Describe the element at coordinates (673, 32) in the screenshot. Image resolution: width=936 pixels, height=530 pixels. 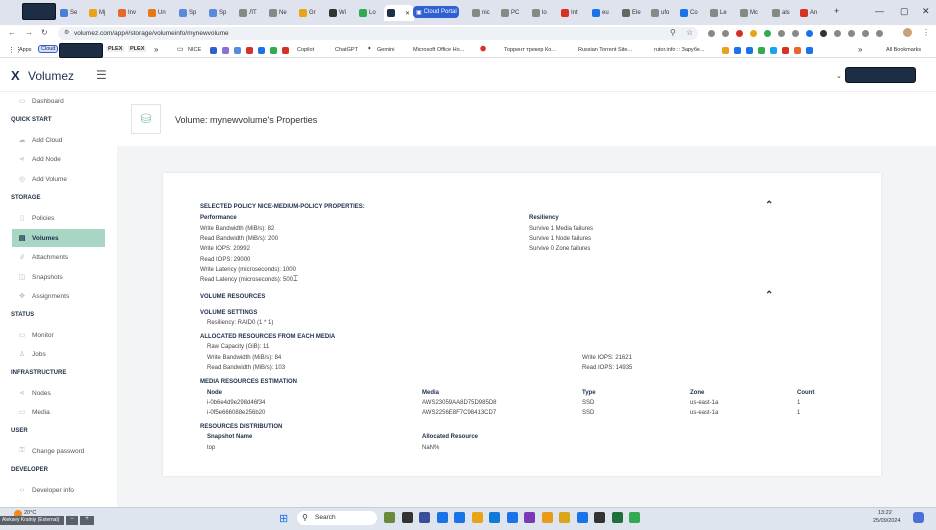
I see `zoom-icon: ⚲` at that location.